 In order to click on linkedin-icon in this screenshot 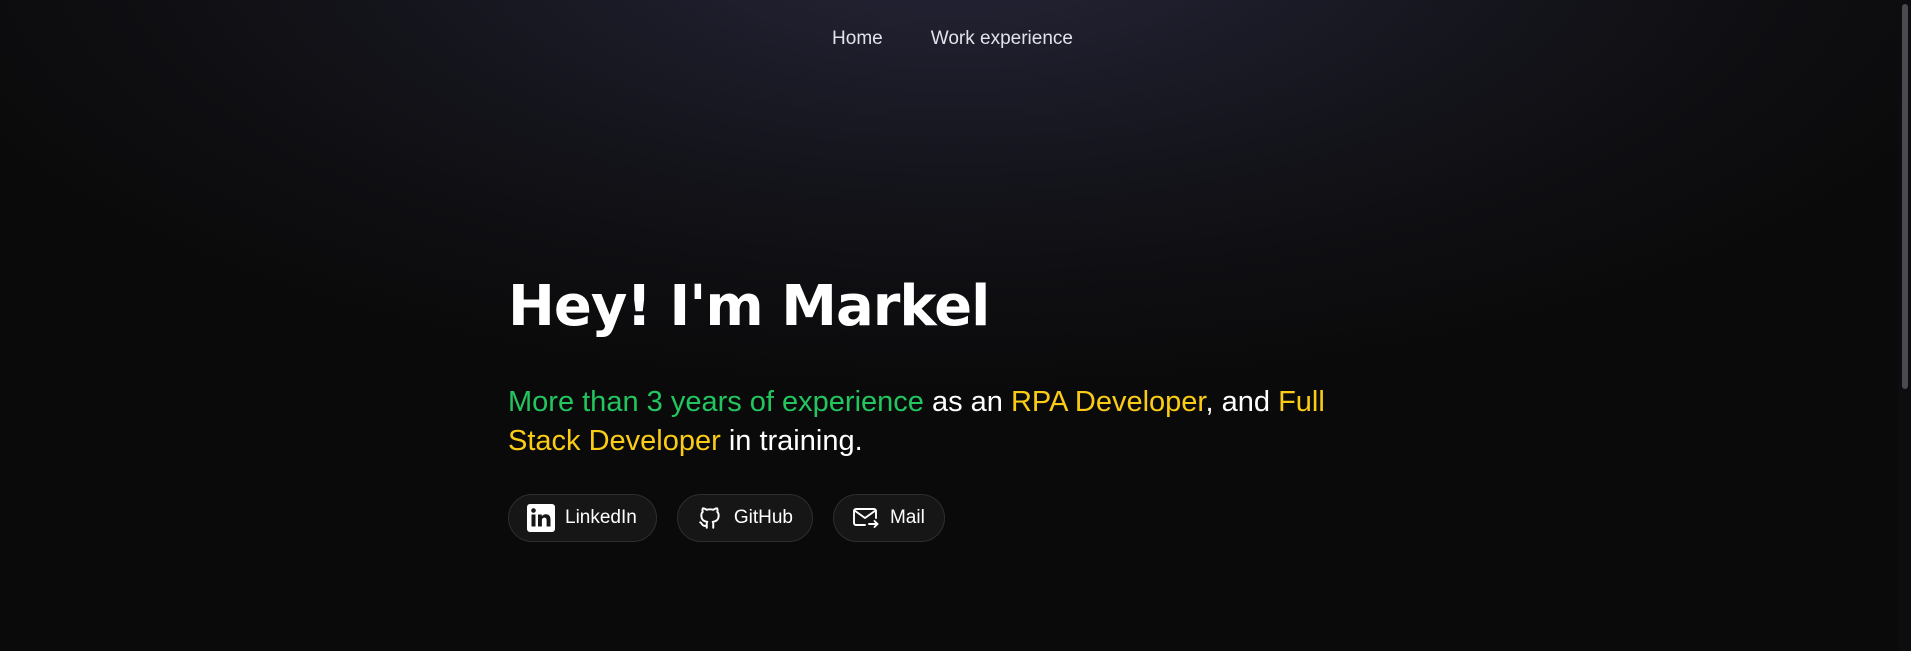, I will do `click(541, 518)`.